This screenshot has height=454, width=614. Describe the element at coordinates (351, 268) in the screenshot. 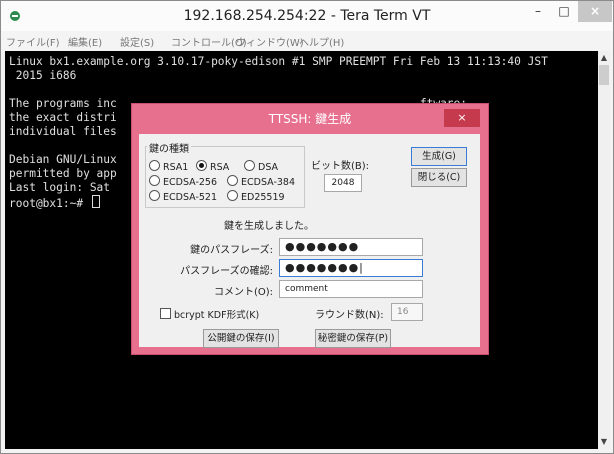

I see `confirm-passphrase-input: ●●●●●●●|` at that location.